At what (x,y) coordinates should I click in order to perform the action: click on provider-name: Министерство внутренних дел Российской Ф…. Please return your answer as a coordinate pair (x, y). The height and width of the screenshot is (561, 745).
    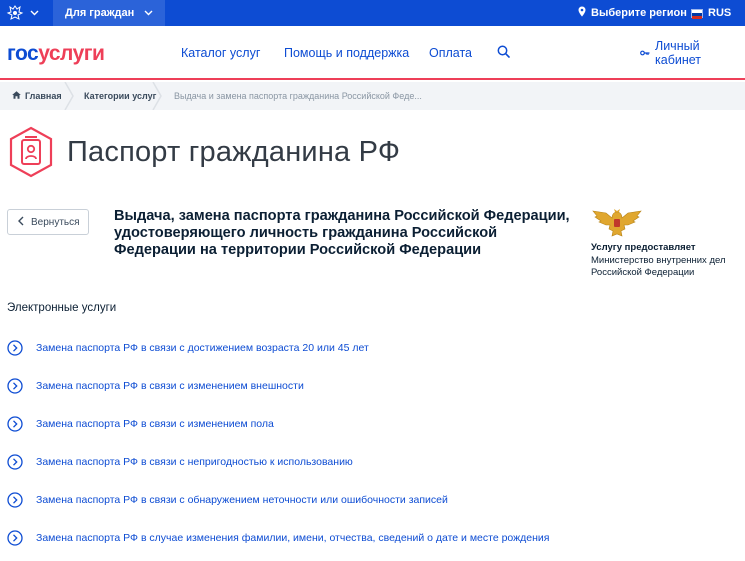
    Looking at the image, I should click on (658, 266).